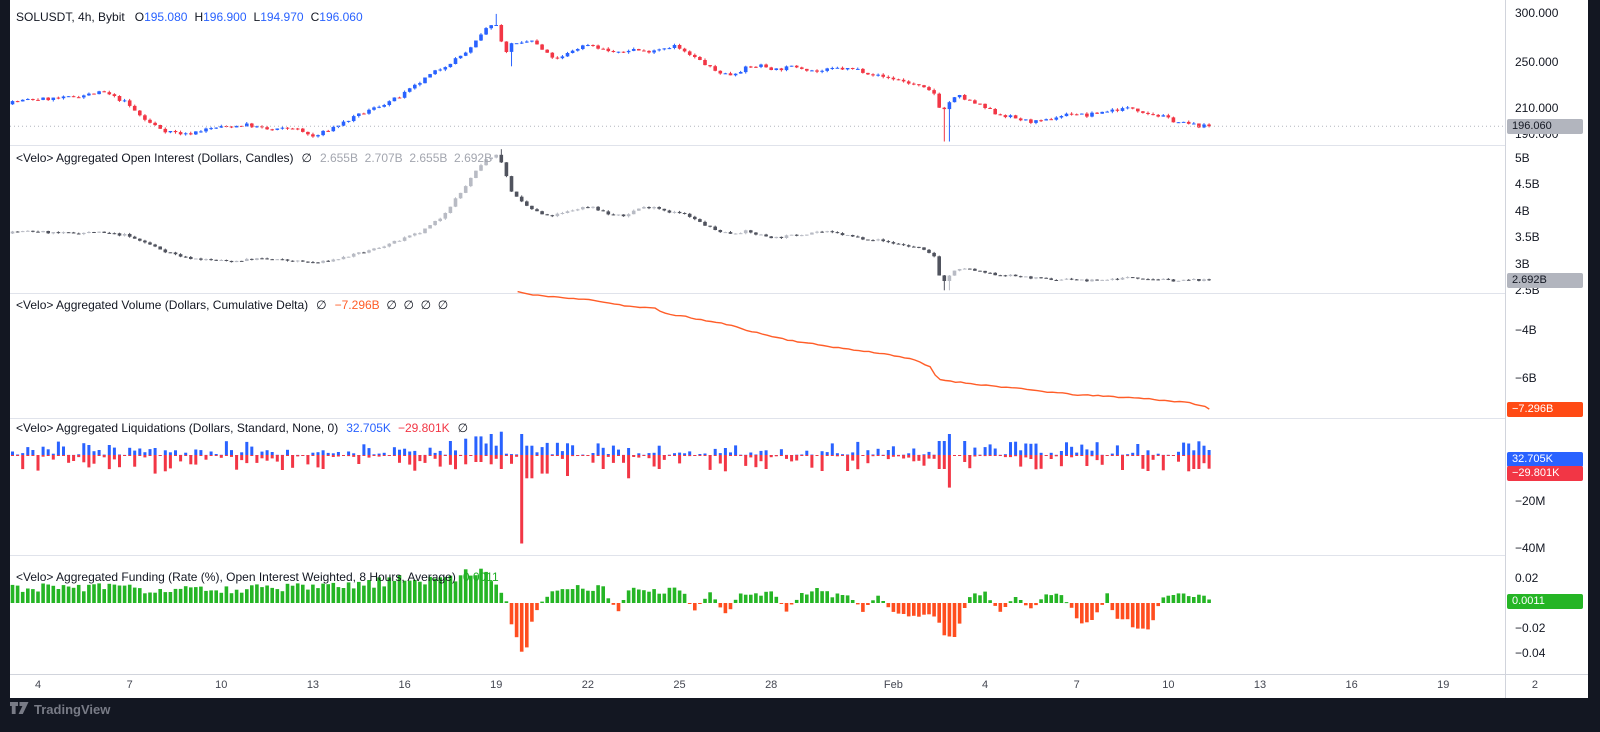 The height and width of the screenshot is (732, 1600). I want to click on time-tick-label: Feb, so click(893, 685).